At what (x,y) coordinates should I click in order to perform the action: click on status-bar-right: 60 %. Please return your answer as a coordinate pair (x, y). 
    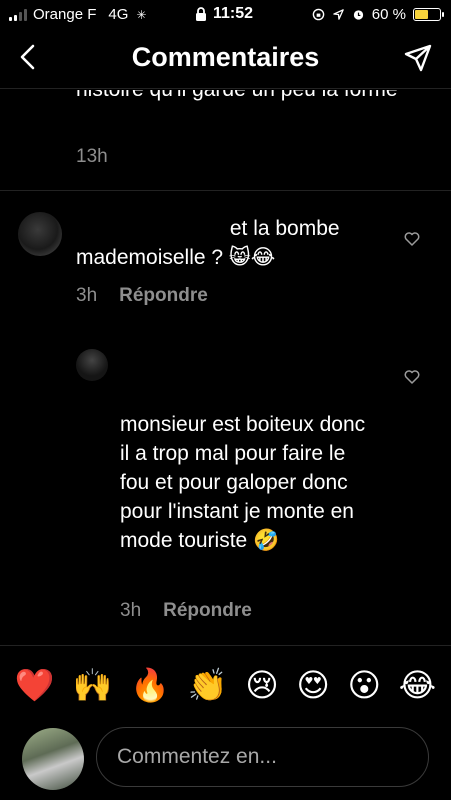
    Looking at the image, I should click on (378, 14).